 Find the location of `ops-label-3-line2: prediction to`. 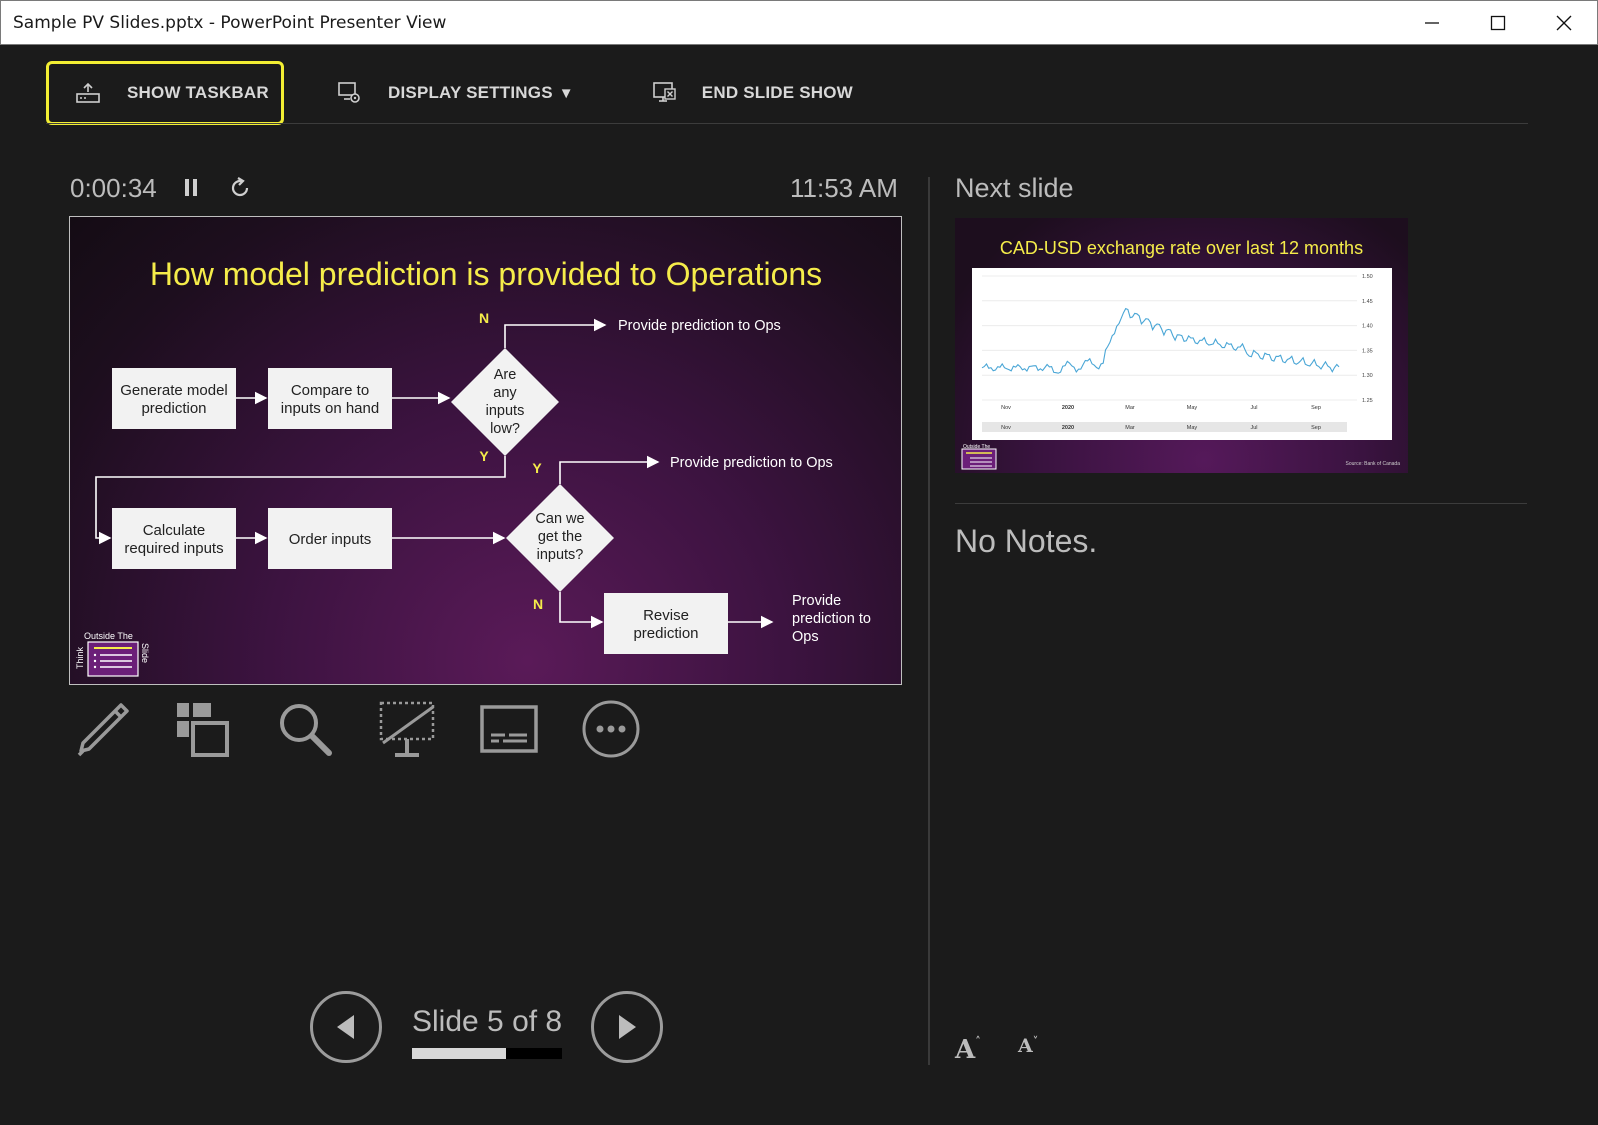

ops-label-3-line2: prediction to is located at coordinates (831, 619).